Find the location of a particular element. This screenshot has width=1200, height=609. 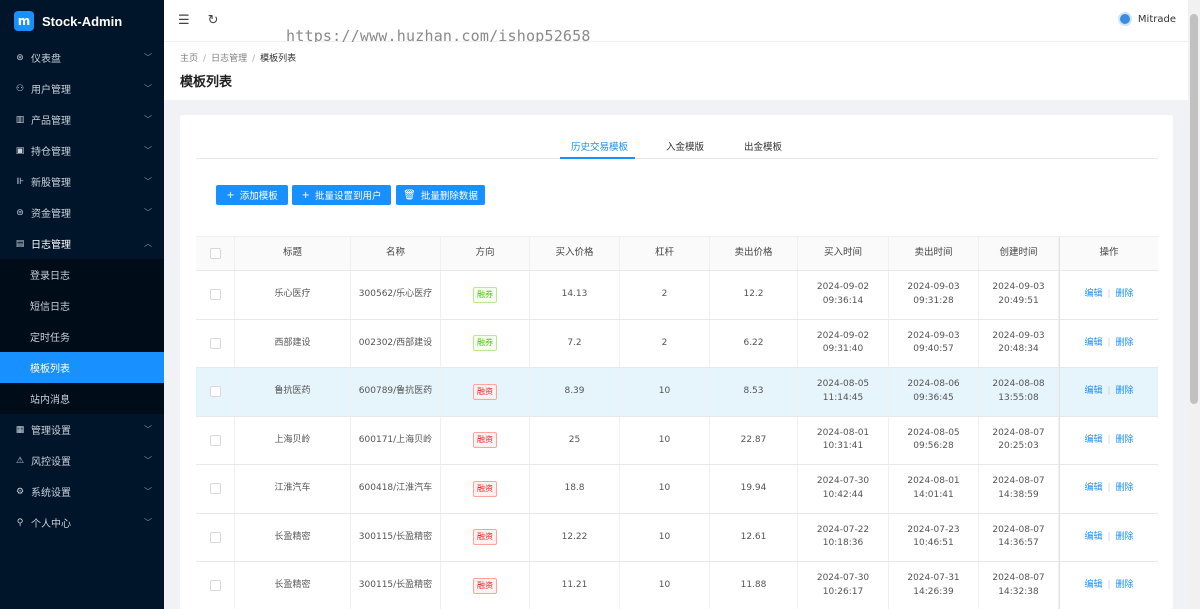

sidebar-item-3: ▣ 持仓管理 ﹀ is located at coordinates (82, 150).